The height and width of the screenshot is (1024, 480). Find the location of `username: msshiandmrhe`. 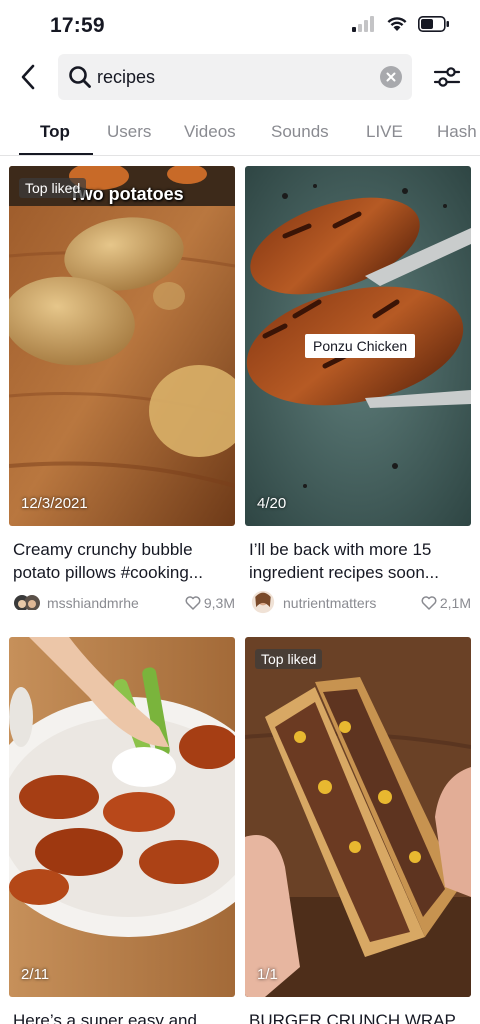

username: msshiandmrhe is located at coordinates (108, 603).